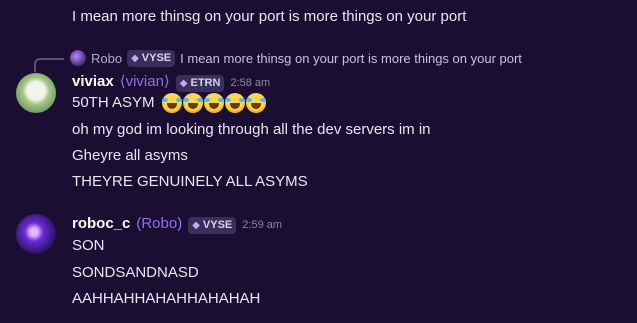  I want to click on display-name: ⟨vivian⟩, so click(145, 81).